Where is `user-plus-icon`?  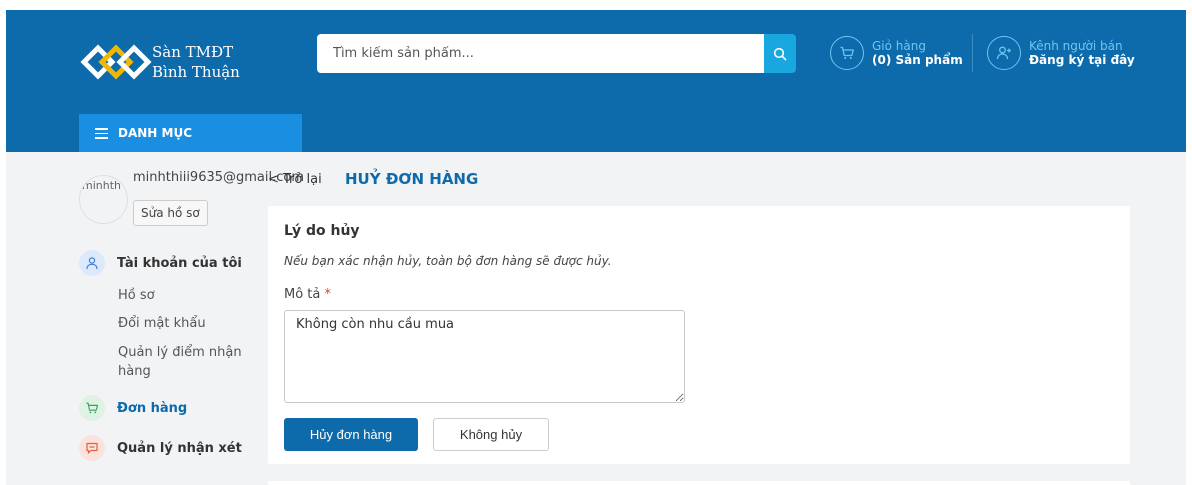
user-plus-icon is located at coordinates (1003, 53).